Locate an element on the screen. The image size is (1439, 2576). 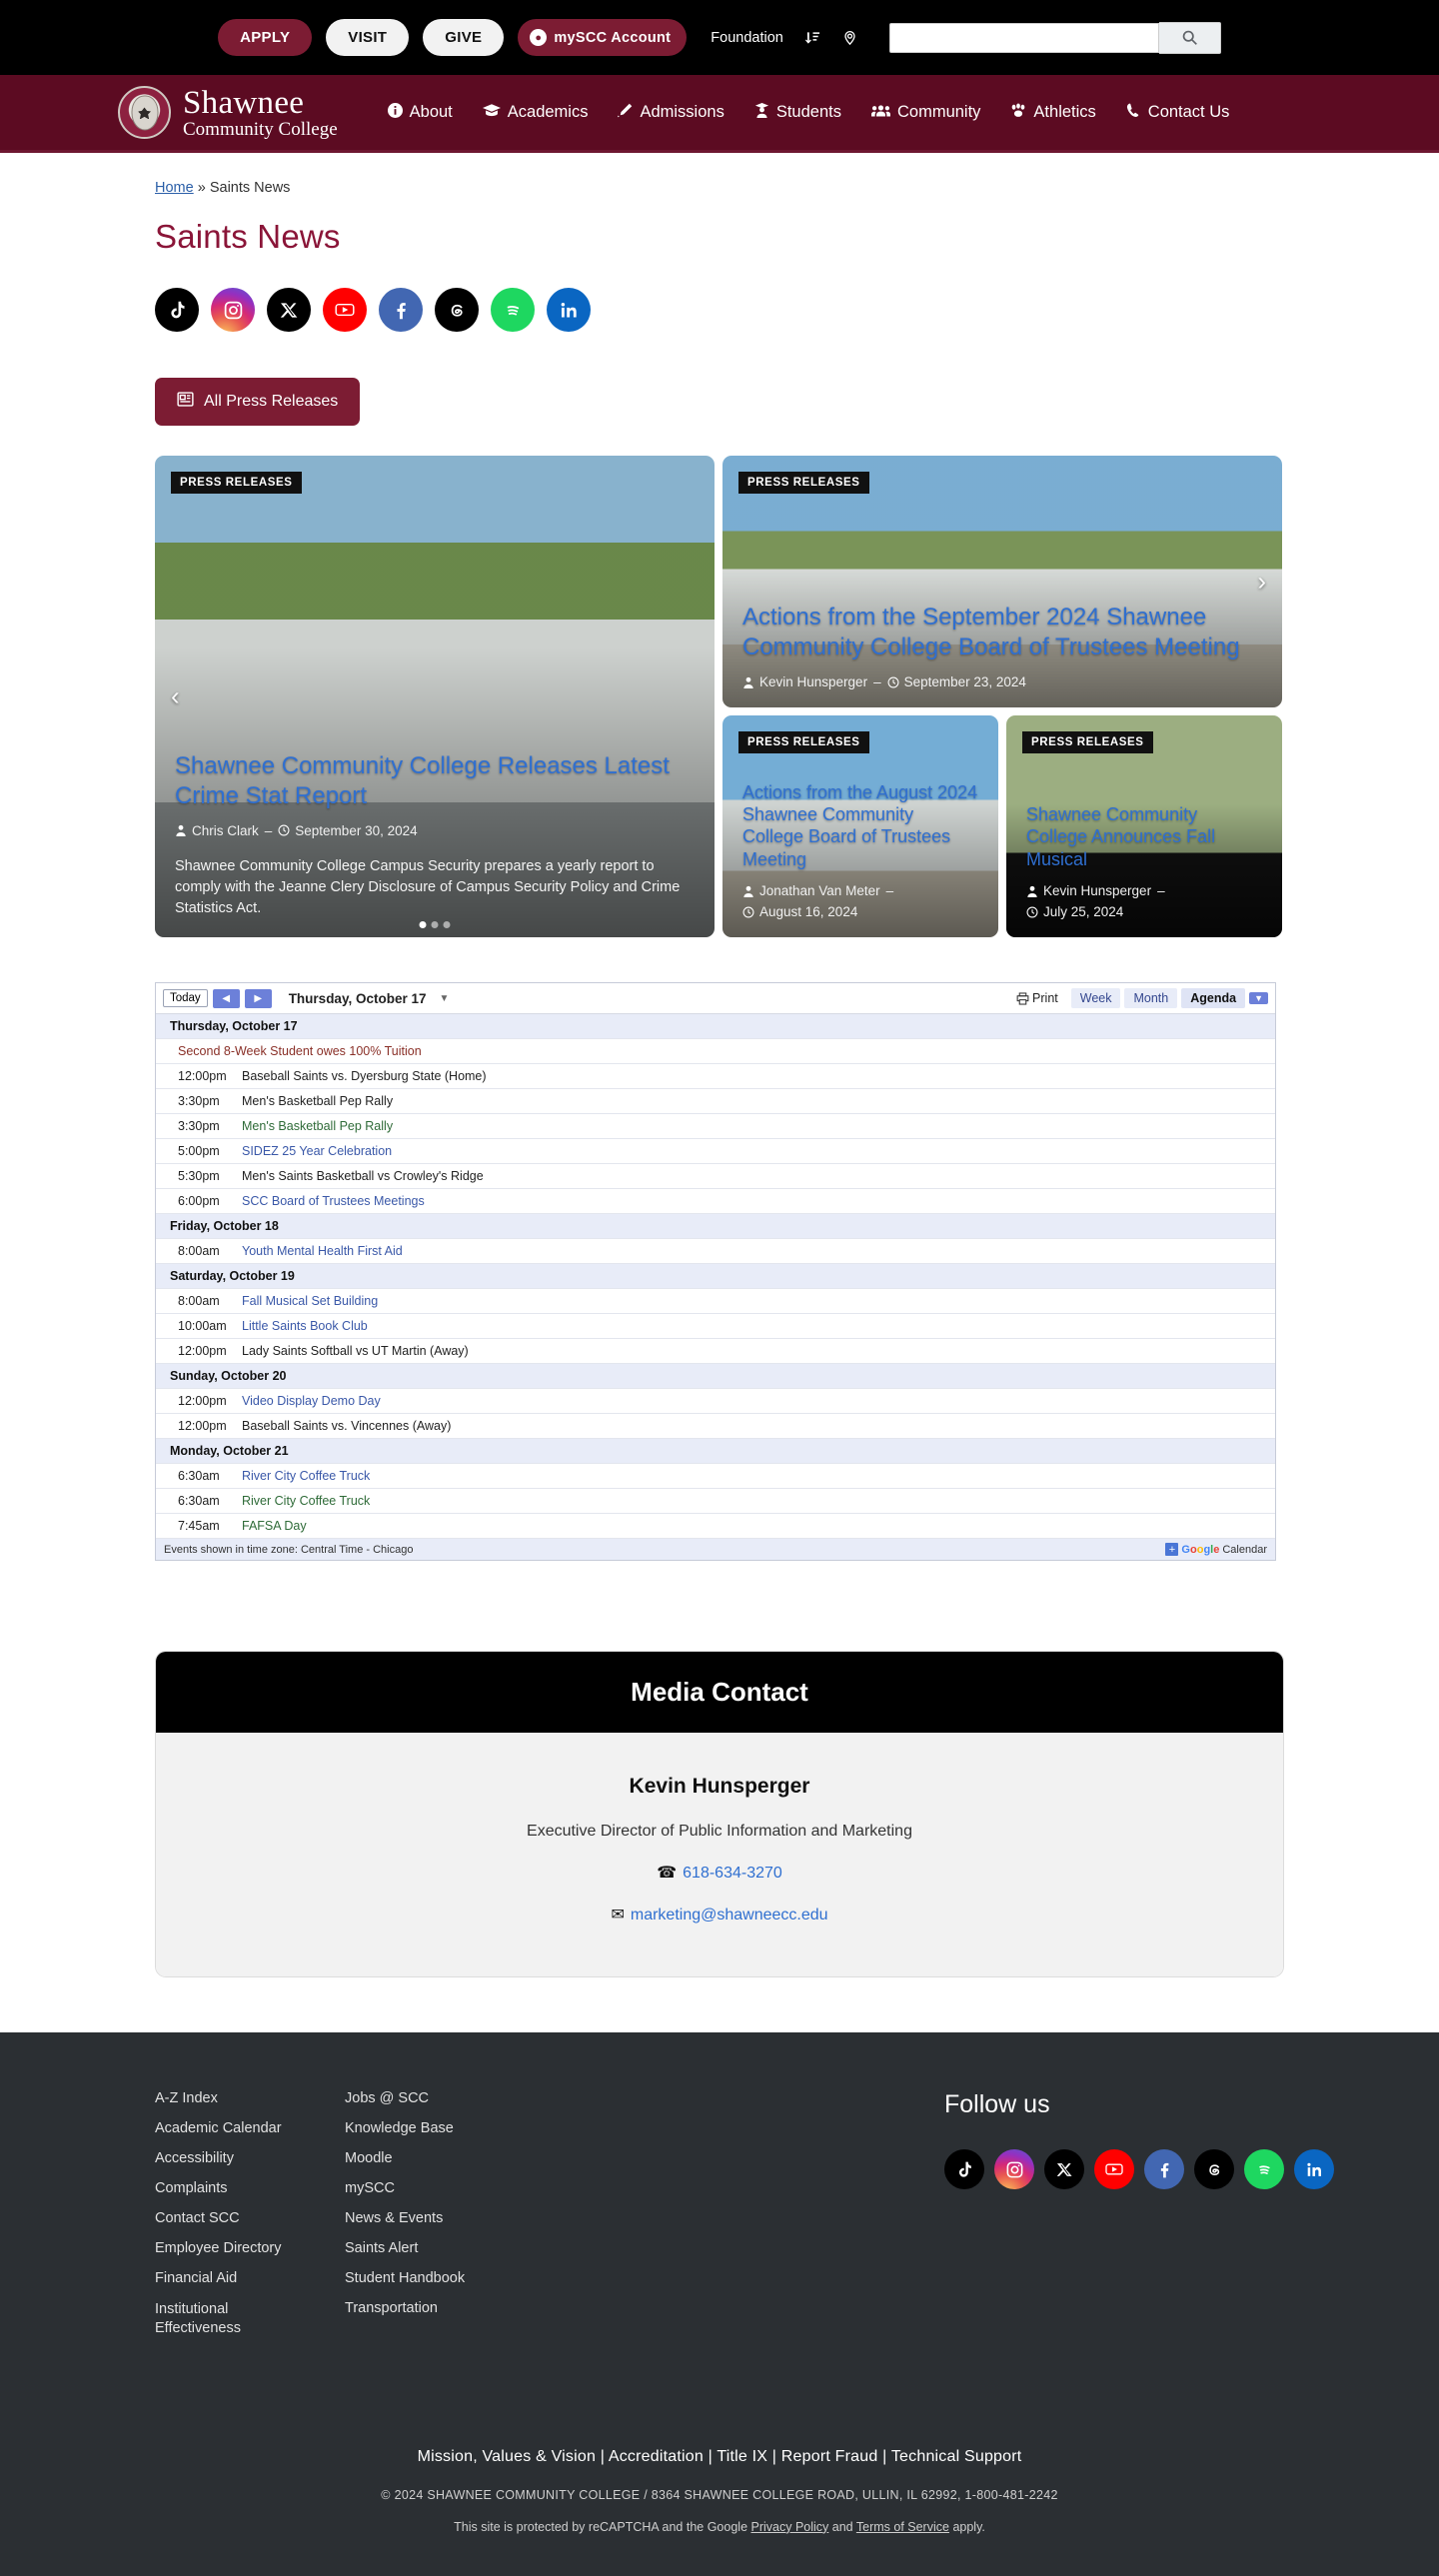
calendar-event-row: 7:45am FAFSA Day is located at coordinates (715, 1526).